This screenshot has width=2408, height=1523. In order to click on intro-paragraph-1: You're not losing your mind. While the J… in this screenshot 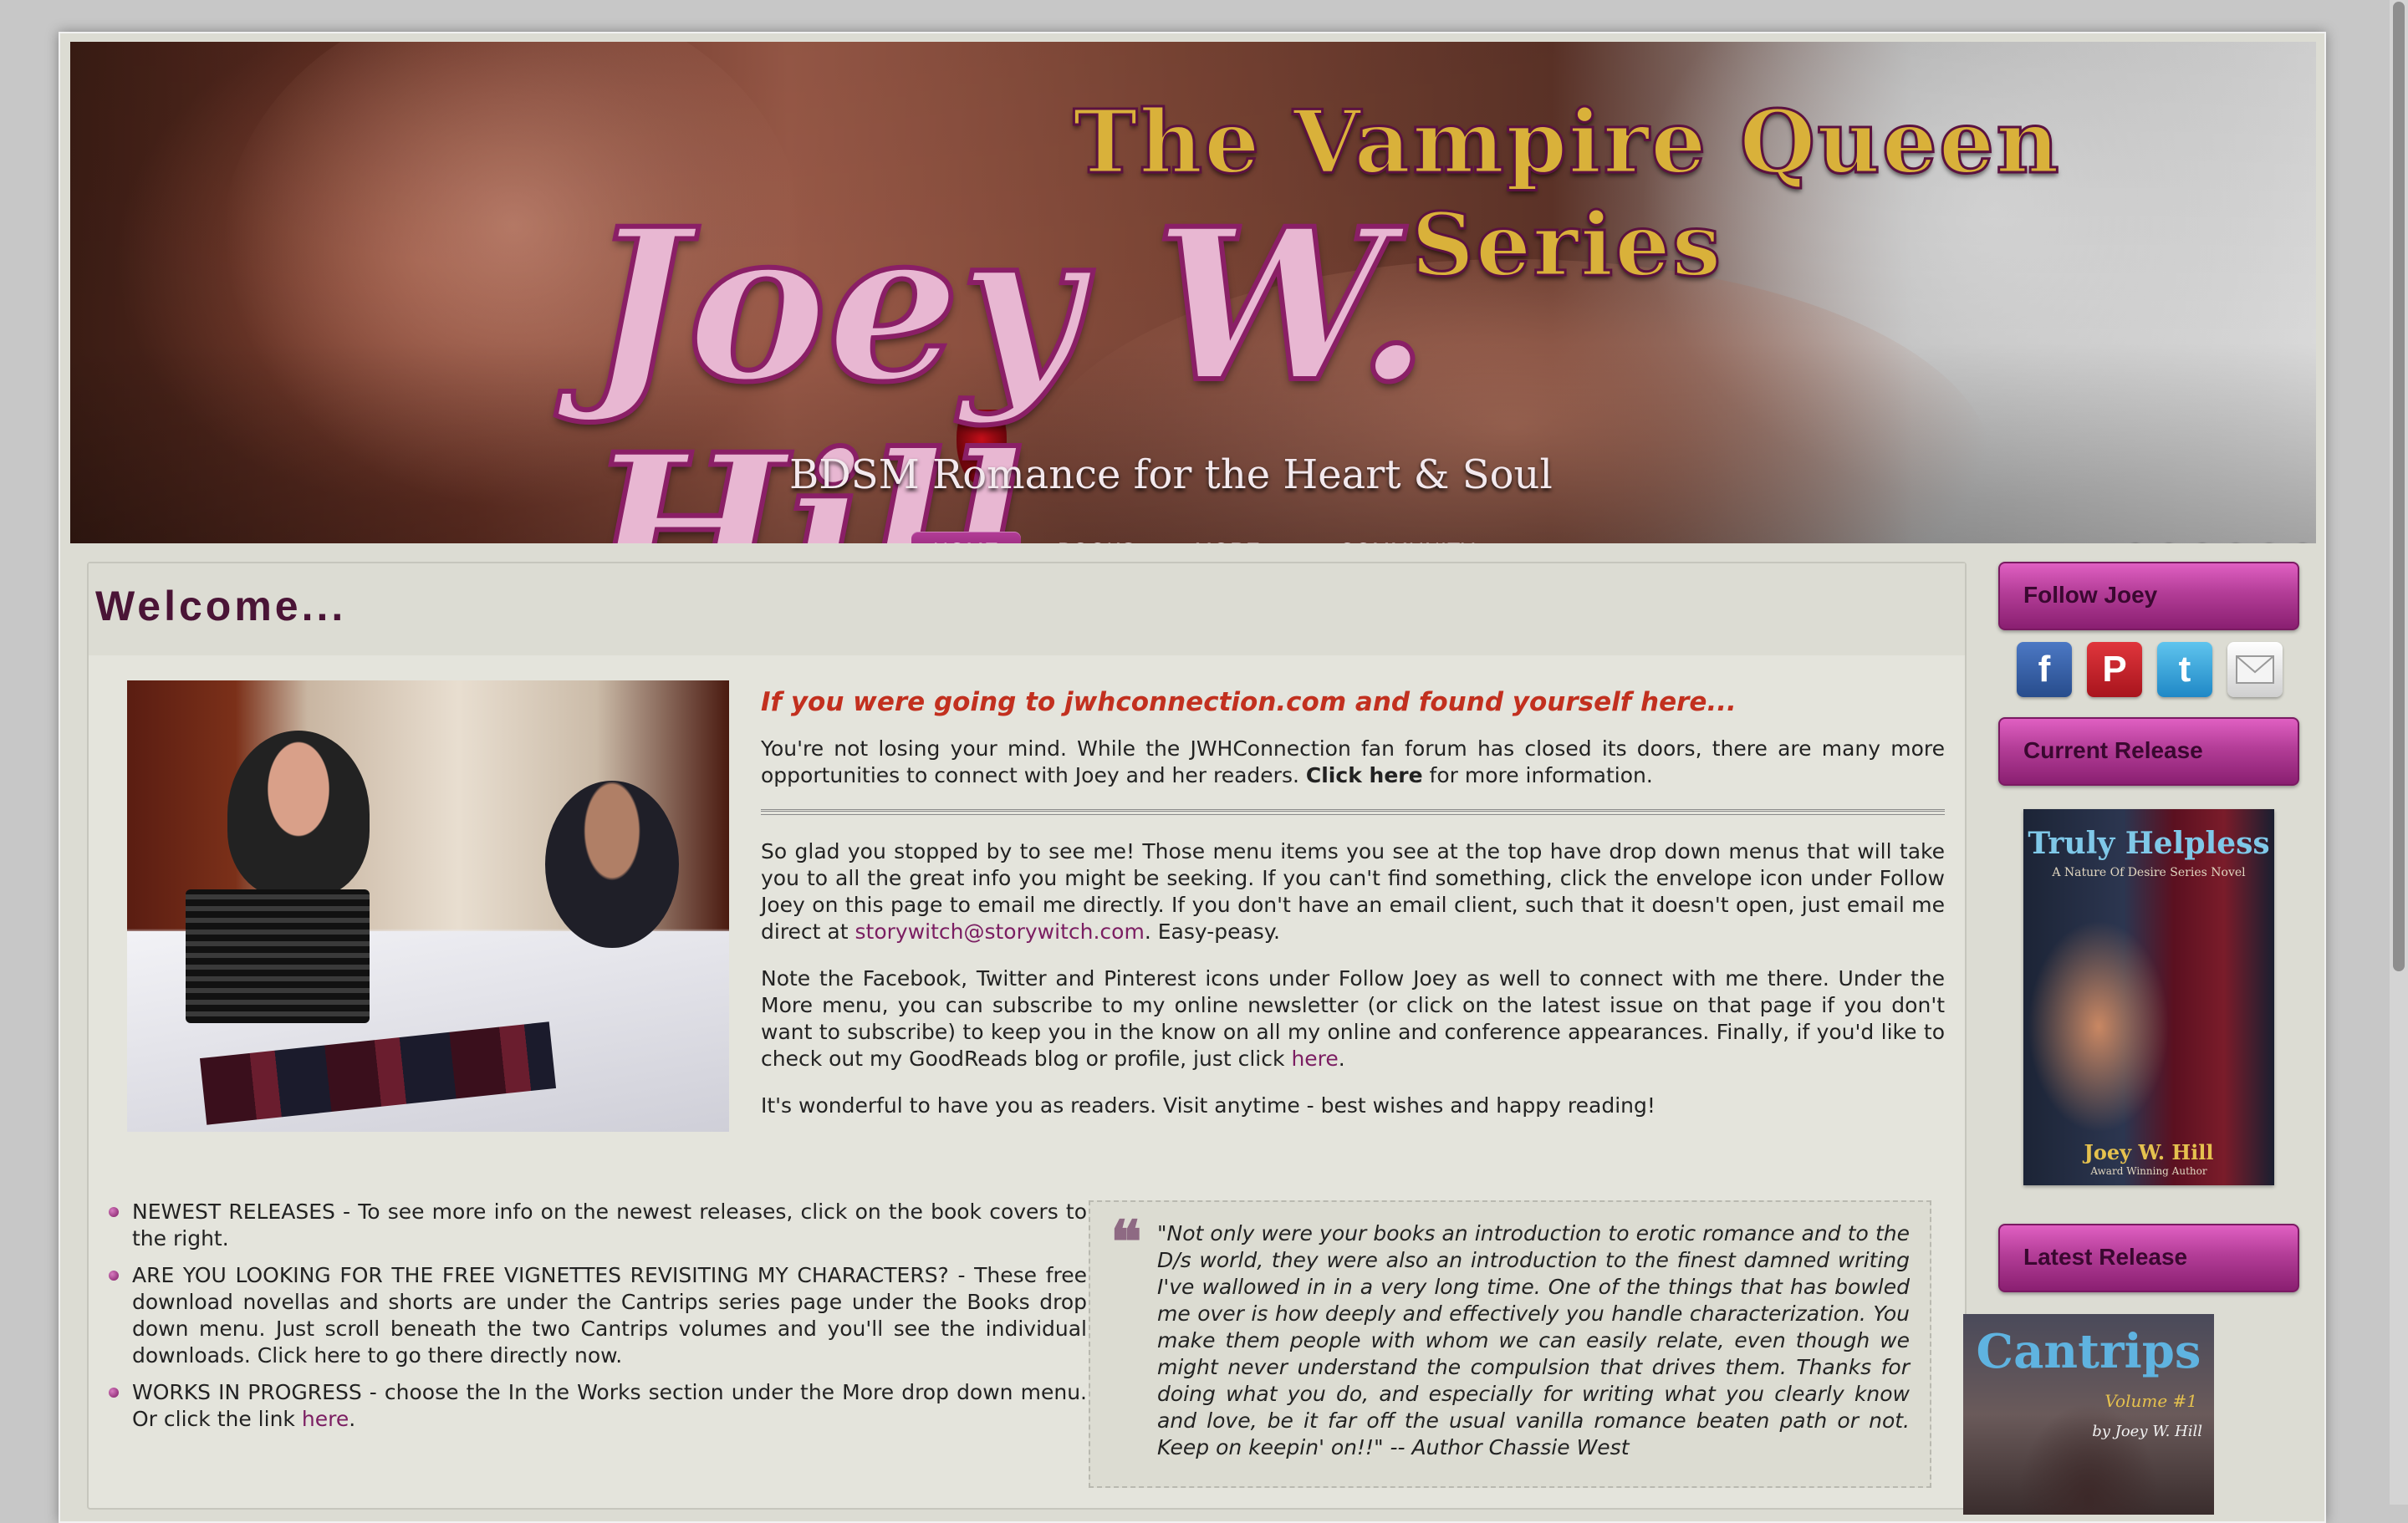, I will do `click(1353, 762)`.